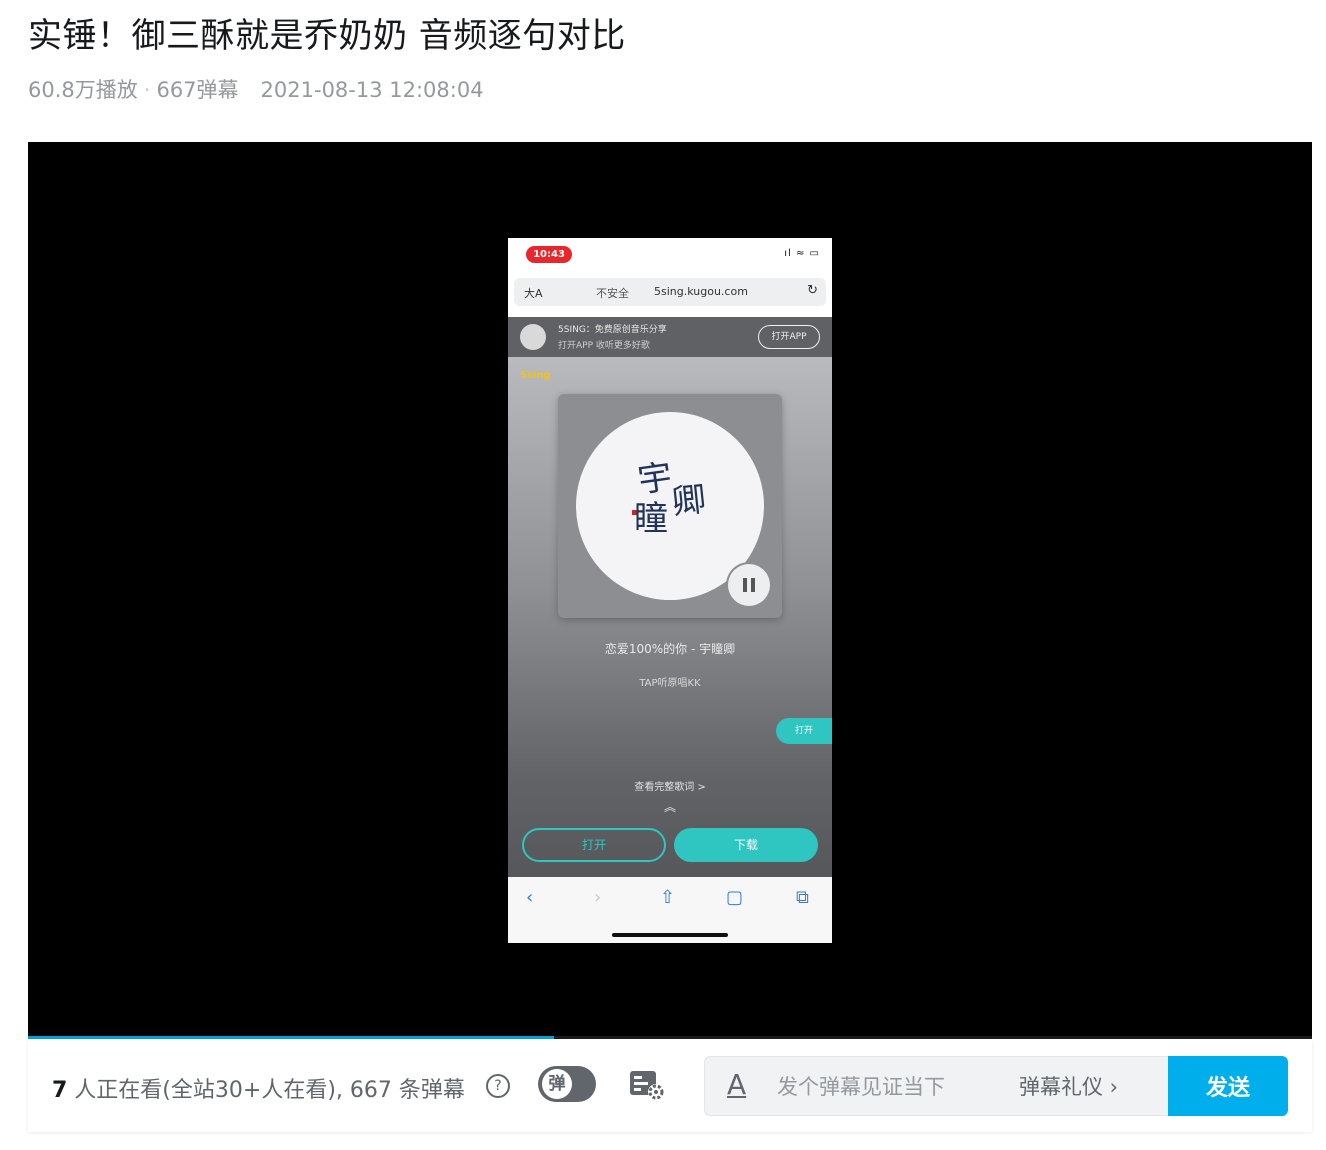 The image size is (1326, 1150). What do you see at coordinates (533, 293) in the screenshot?
I see `text-size-icon: 大A` at bounding box center [533, 293].